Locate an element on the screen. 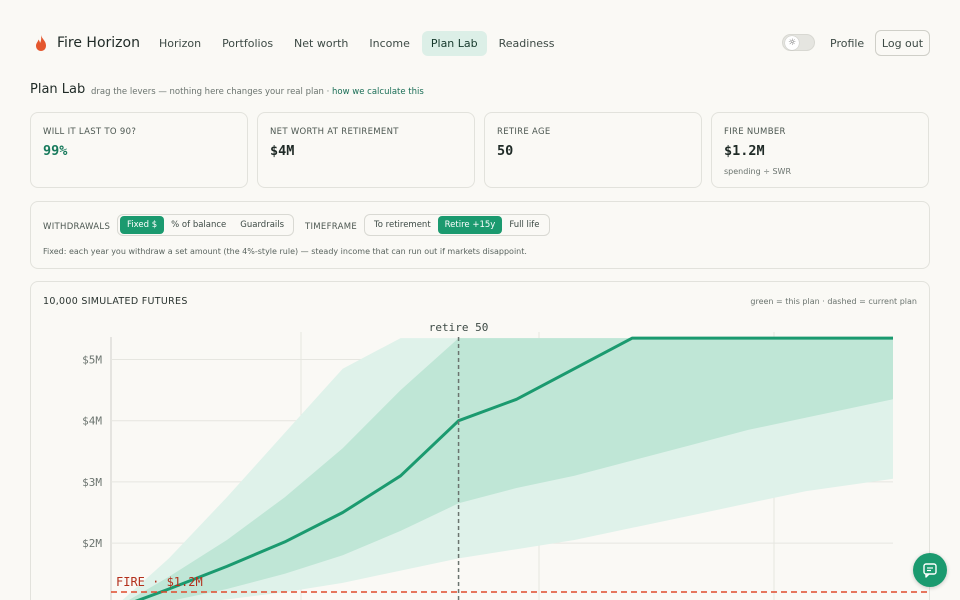  brand-name: Fire Horizon is located at coordinates (98, 43).